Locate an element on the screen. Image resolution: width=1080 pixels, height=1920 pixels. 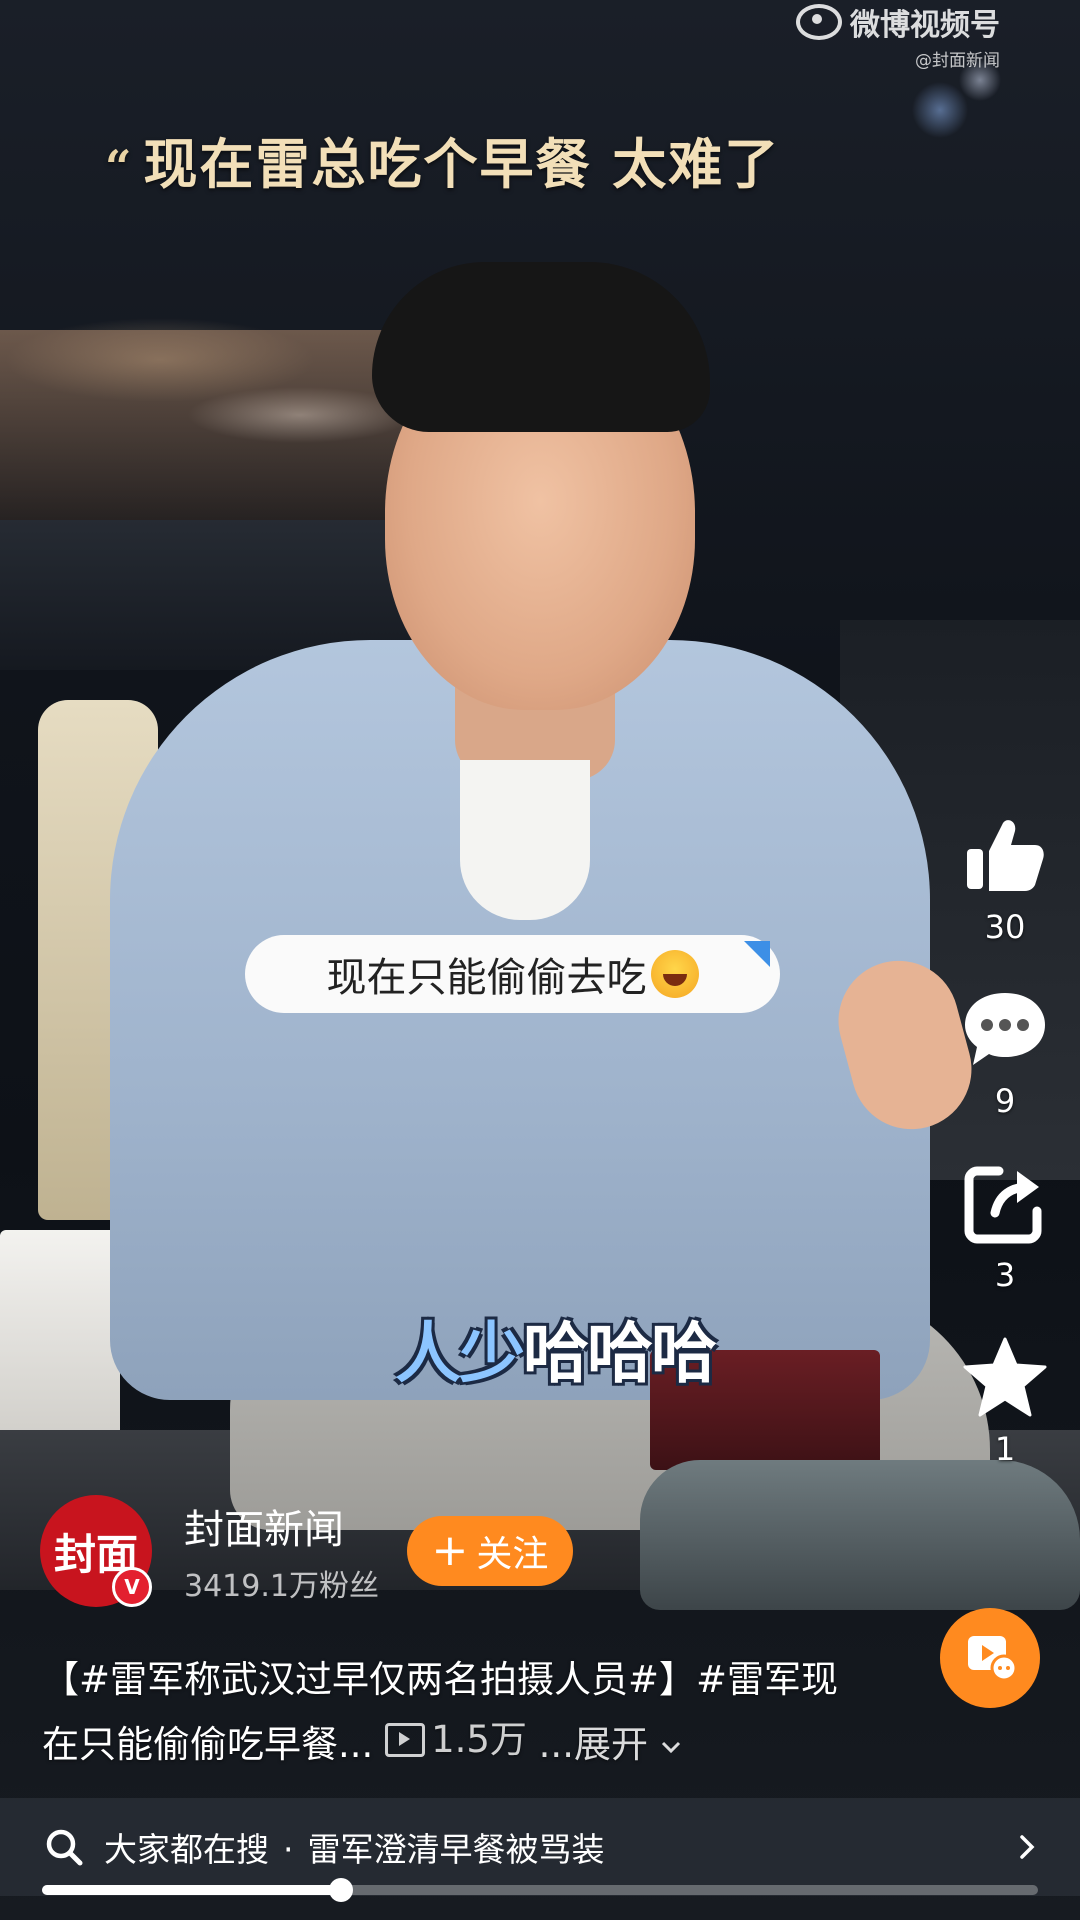
play-count-icon is located at coordinates (405, 1740).